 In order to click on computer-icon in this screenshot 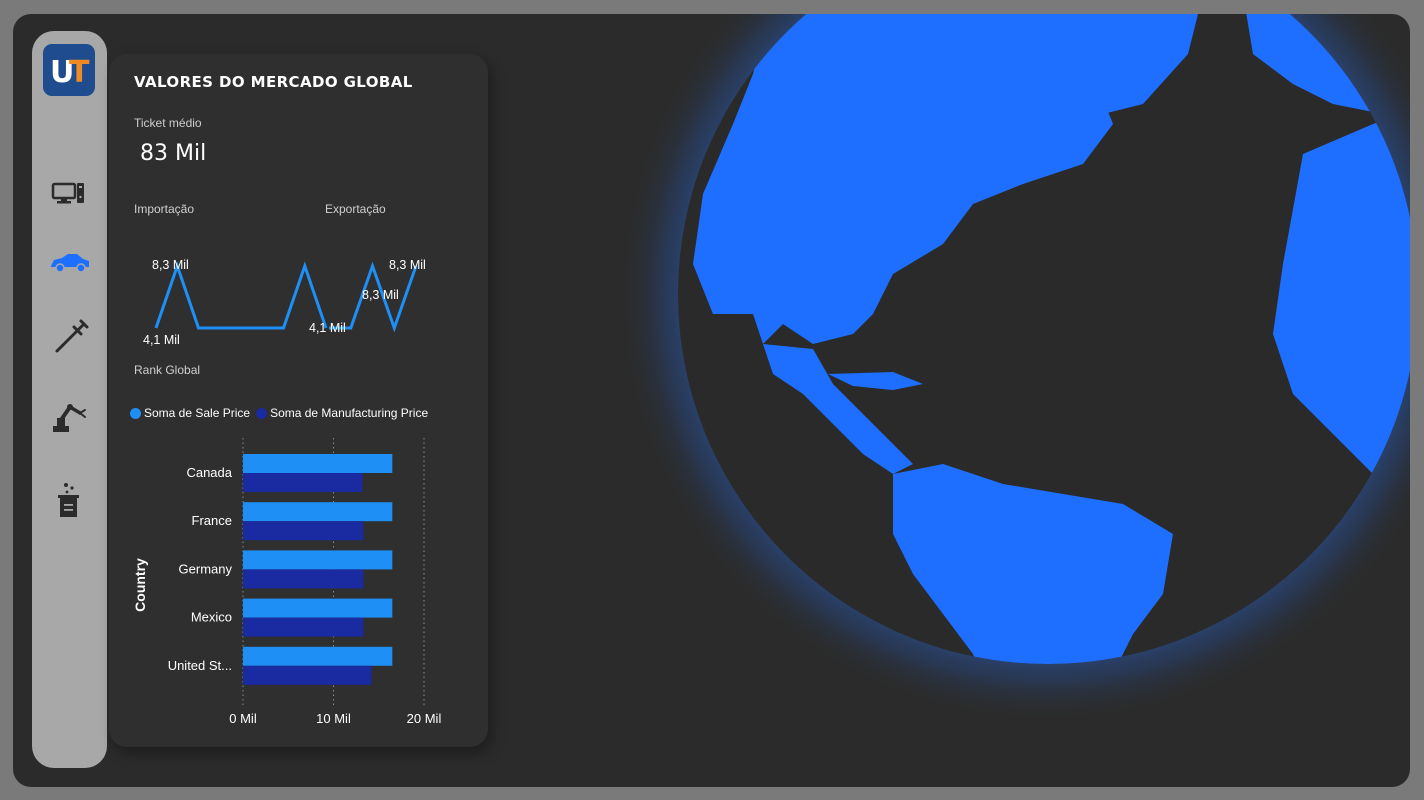, I will do `click(67, 193)`.